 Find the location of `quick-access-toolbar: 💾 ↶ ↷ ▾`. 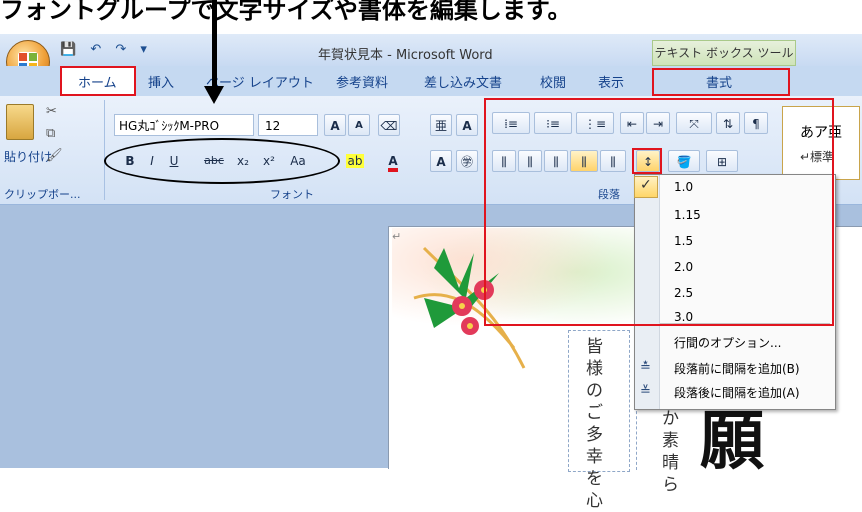

quick-access-toolbar: 💾 ↶ ↷ ▾ is located at coordinates (120, 52).